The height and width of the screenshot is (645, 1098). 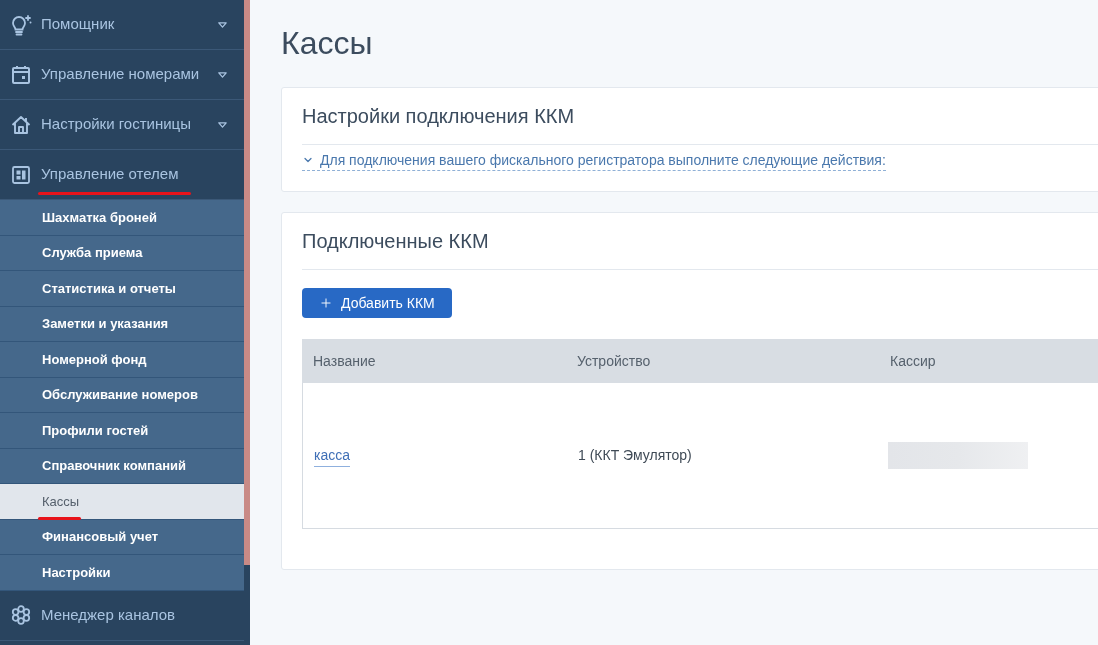 I want to click on sidebar-submenu-item: Финансовый учет, so click(x=122, y=537).